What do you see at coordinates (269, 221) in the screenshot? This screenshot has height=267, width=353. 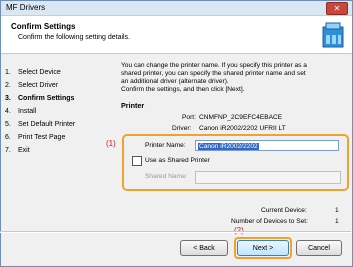 I see `device-count-label: Number of Devices to Set:` at bounding box center [269, 221].